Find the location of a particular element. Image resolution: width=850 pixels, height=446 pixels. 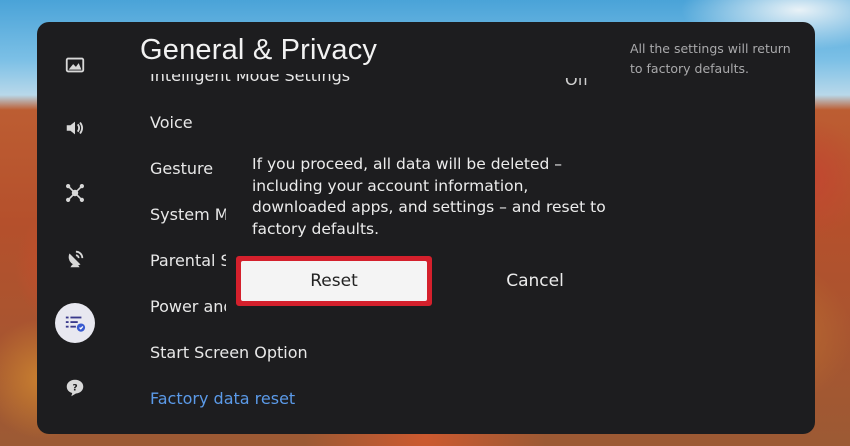

connection-icon is located at coordinates (75, 193).